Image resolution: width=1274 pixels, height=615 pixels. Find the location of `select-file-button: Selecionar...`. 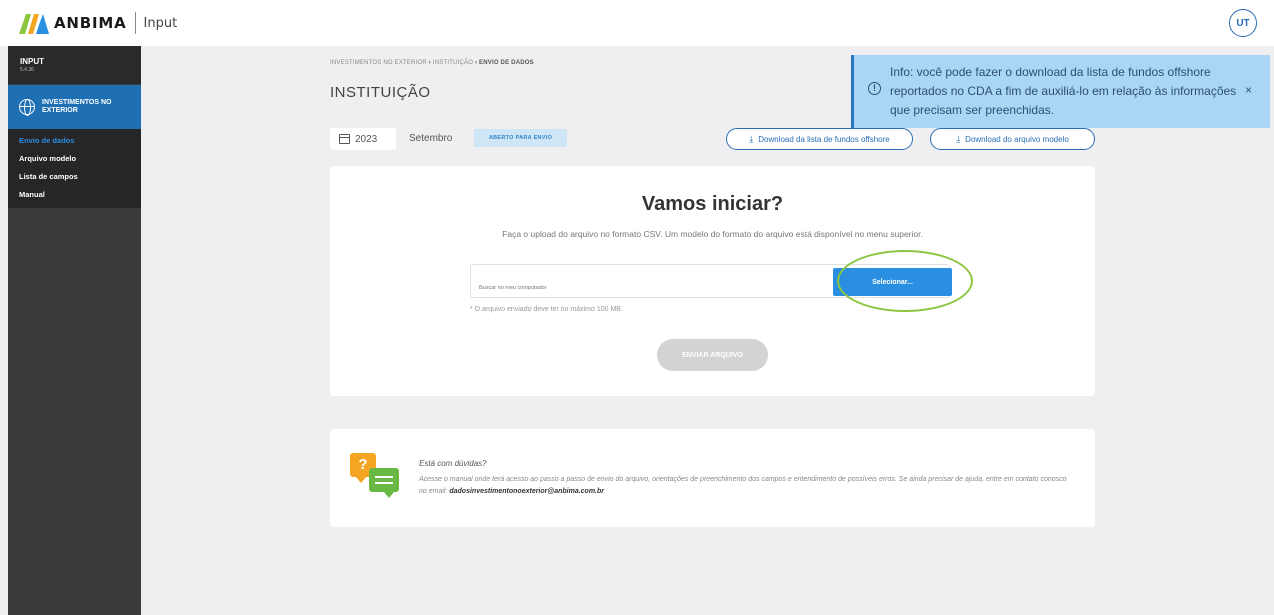

select-file-button: Selecionar... is located at coordinates (892, 282).